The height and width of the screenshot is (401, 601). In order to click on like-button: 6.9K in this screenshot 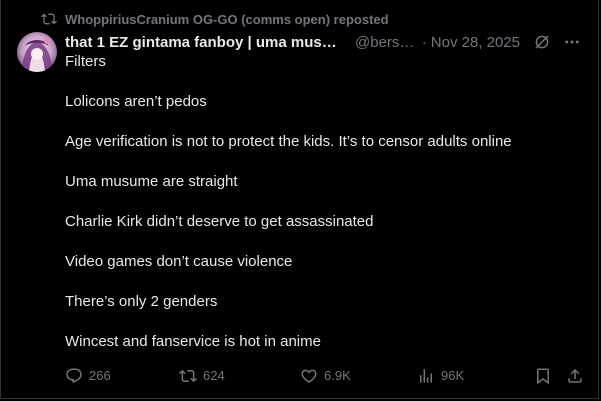, I will do `click(325, 376)`.